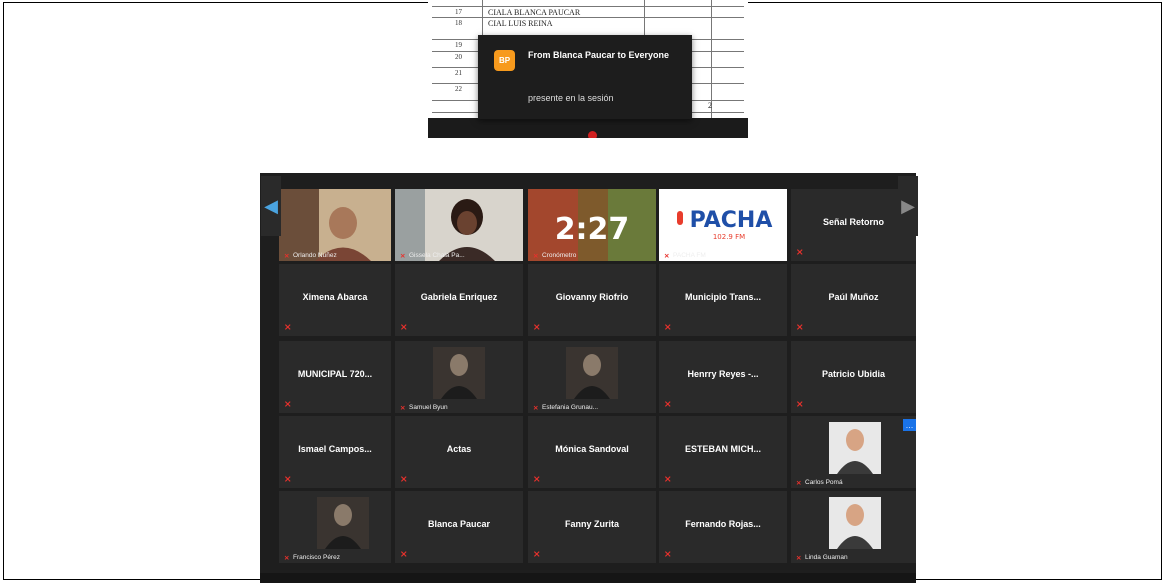 This screenshot has width=1167, height=583. What do you see at coordinates (310, 256) in the screenshot?
I see `participant-label: ⨯ Orlando Nuñez` at bounding box center [310, 256].